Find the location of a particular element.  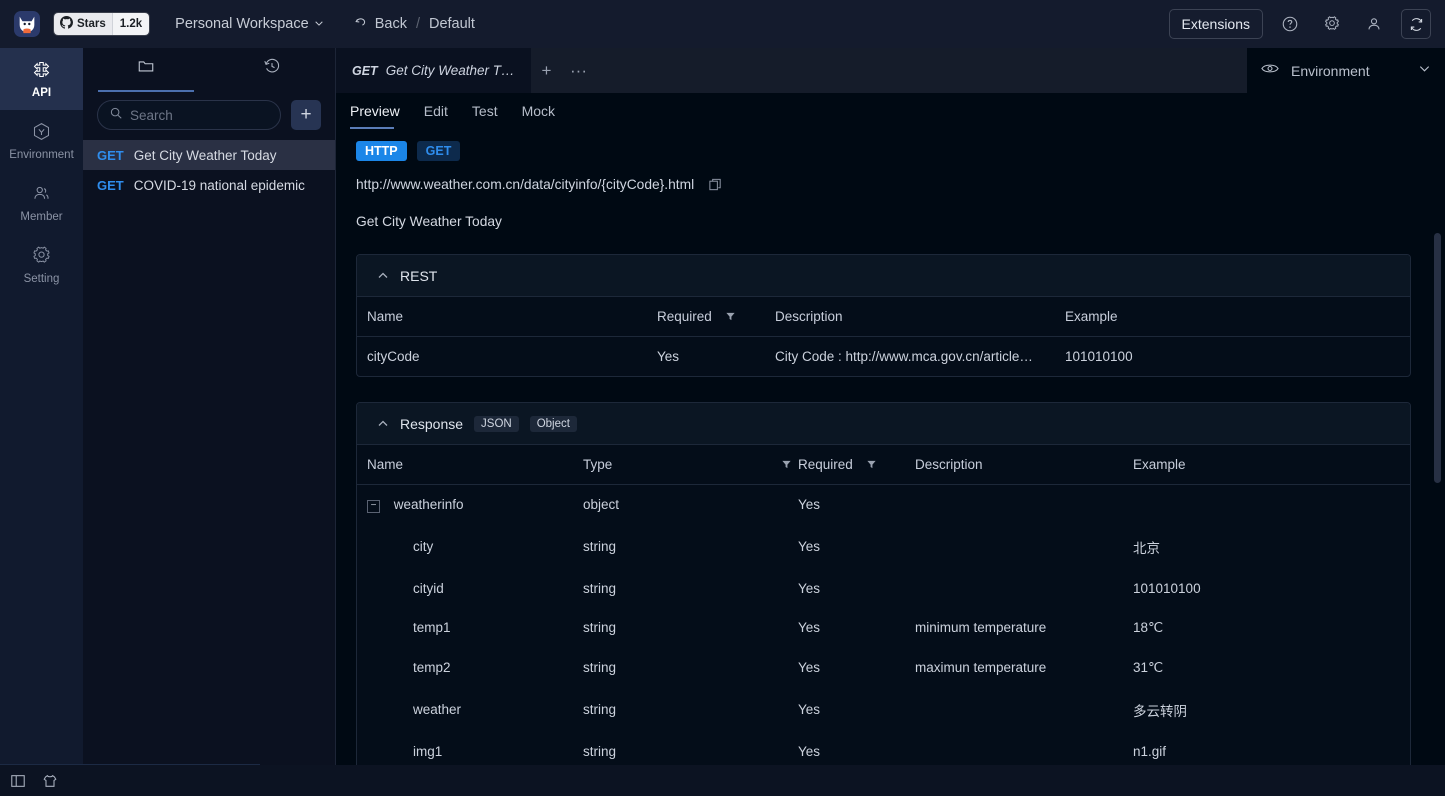

panel-toggle-icon is located at coordinates (18, 781).